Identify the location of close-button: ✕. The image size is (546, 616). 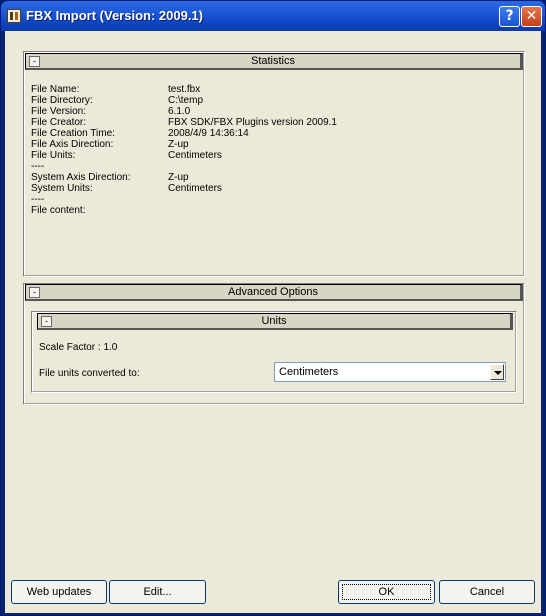
(531, 16).